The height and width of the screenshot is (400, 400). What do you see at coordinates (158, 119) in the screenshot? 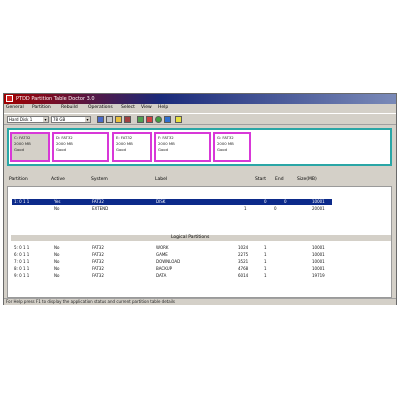
I see `apply-icon` at bounding box center [158, 119].